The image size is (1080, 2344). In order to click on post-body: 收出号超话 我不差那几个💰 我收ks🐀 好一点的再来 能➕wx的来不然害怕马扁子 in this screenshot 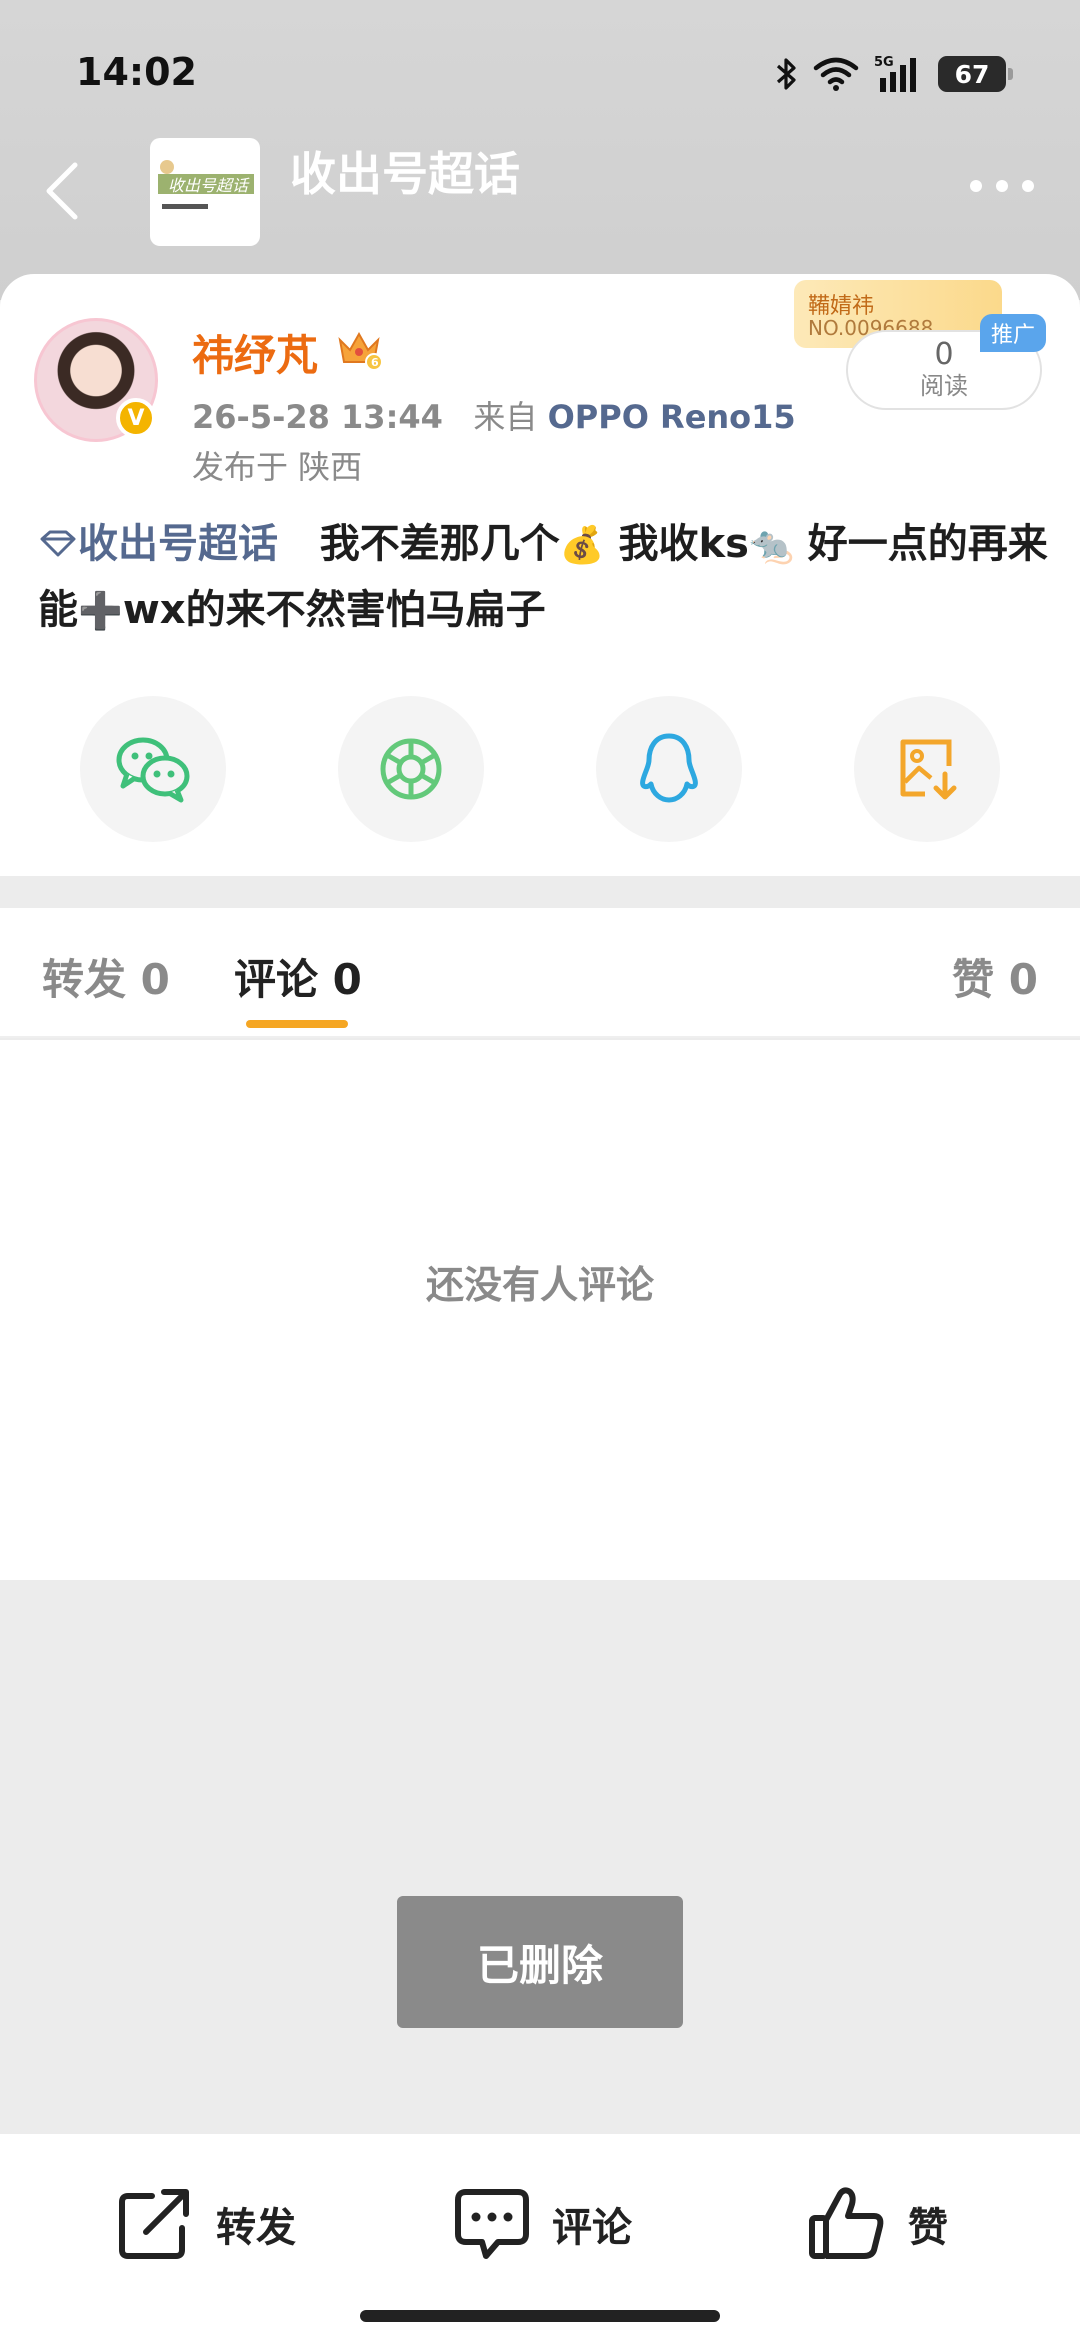, I will do `click(543, 578)`.